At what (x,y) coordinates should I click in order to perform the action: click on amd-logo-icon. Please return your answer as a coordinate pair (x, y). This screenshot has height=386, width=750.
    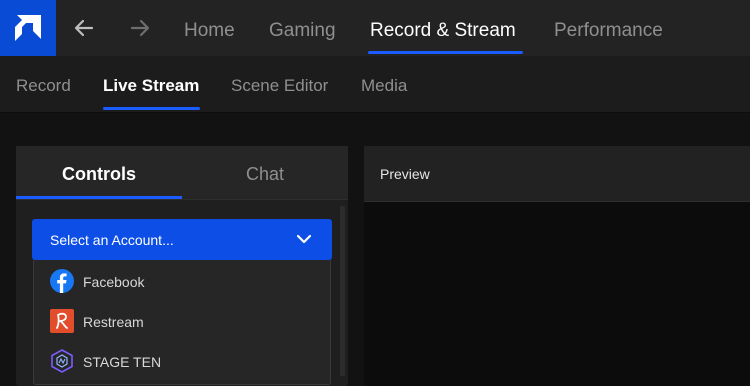
    Looking at the image, I should click on (28, 28).